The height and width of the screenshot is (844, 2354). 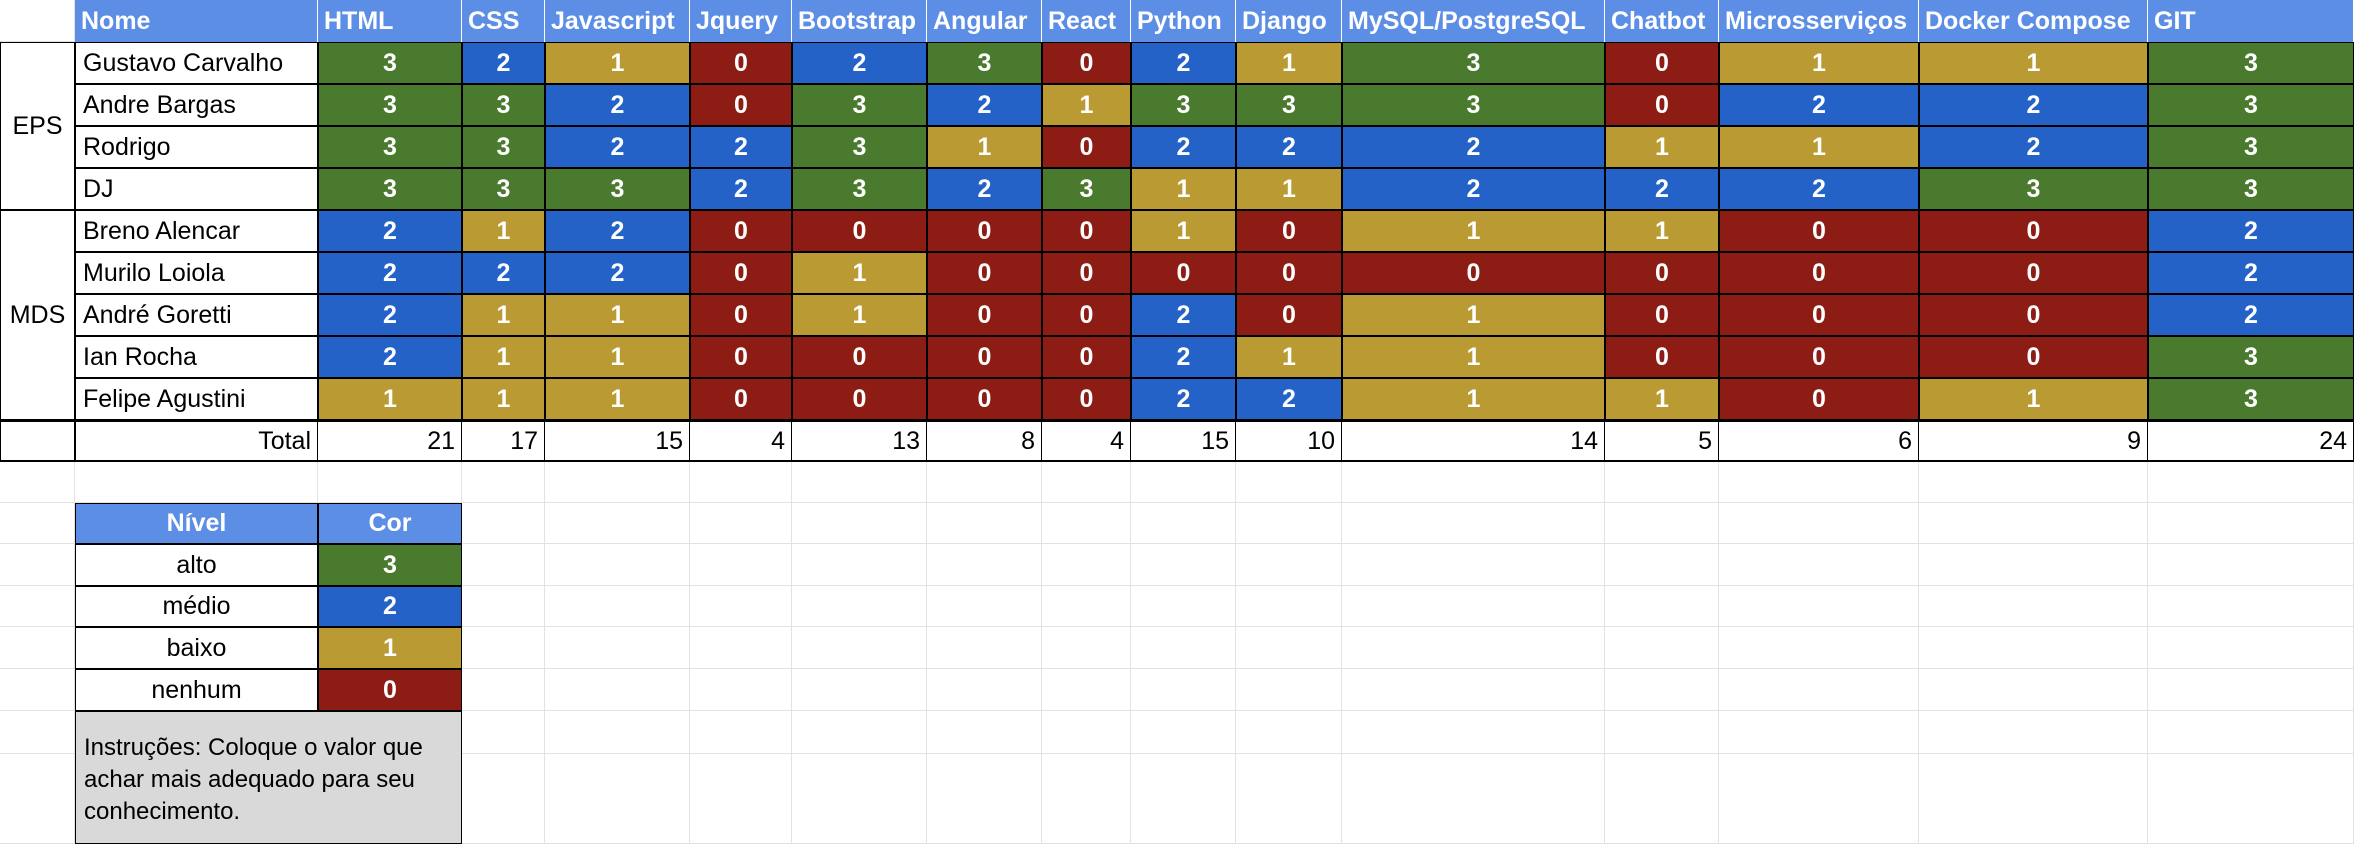 What do you see at coordinates (390, 441) in the screenshot?
I see `total-value: 21` at bounding box center [390, 441].